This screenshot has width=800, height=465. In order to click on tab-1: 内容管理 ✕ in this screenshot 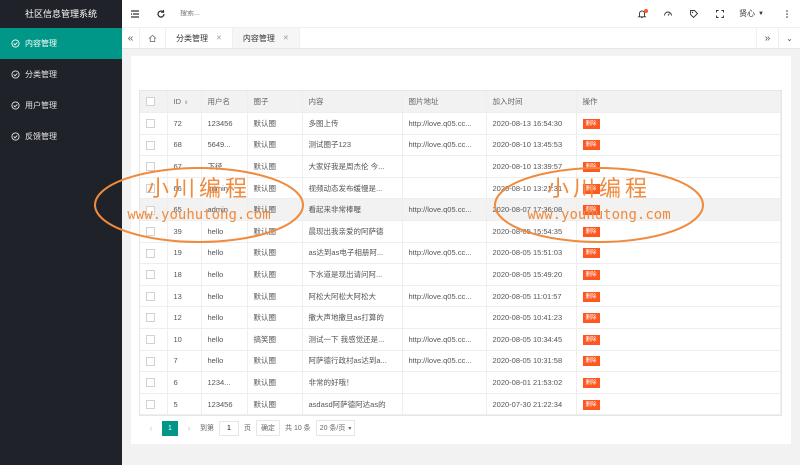, I will do `click(266, 38)`.